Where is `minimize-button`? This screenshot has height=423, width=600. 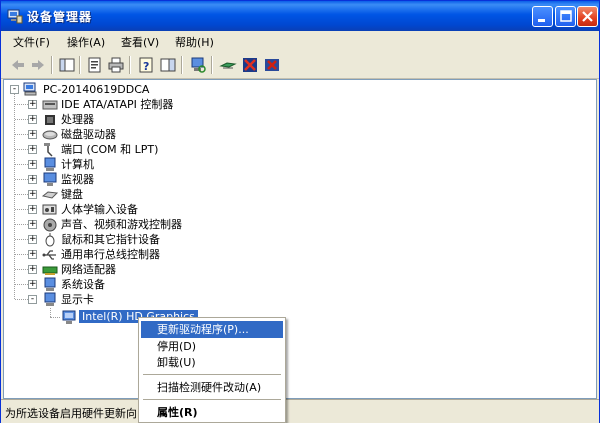 minimize-button is located at coordinates (542, 16).